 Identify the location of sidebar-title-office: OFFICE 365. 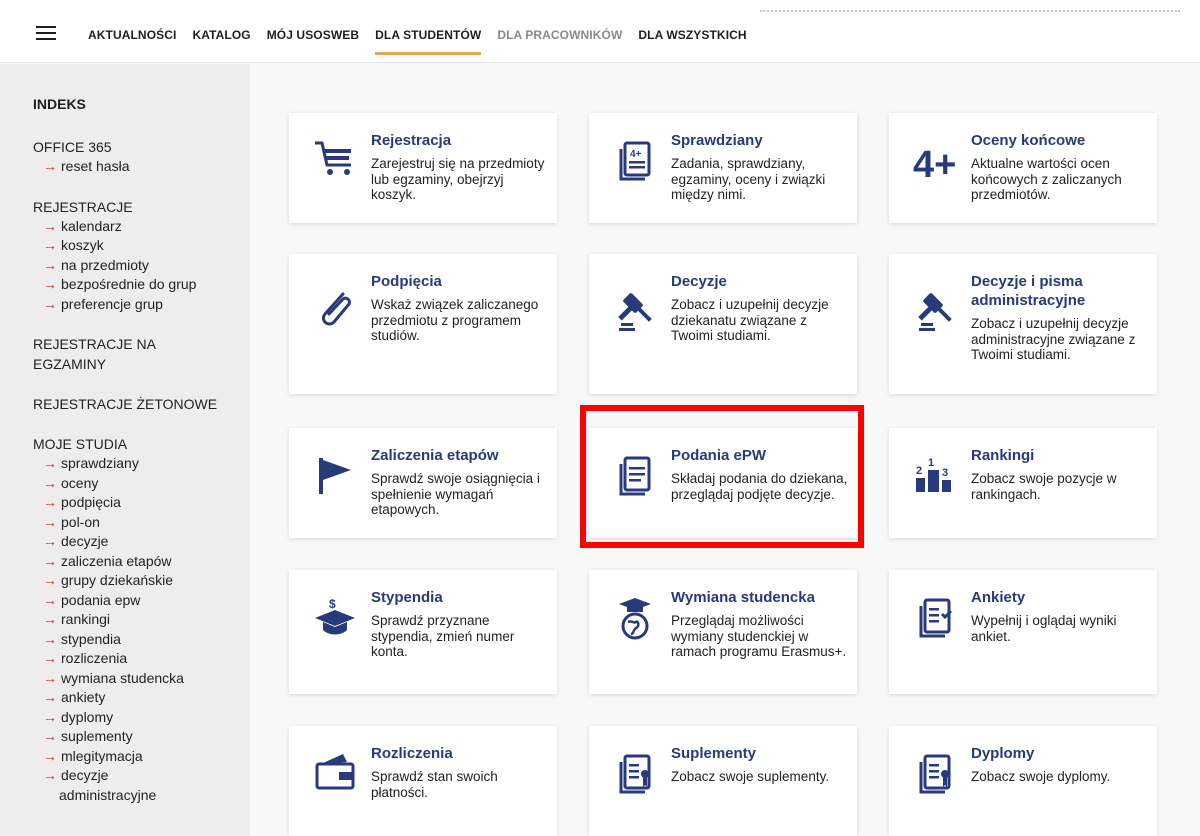
(141, 147).